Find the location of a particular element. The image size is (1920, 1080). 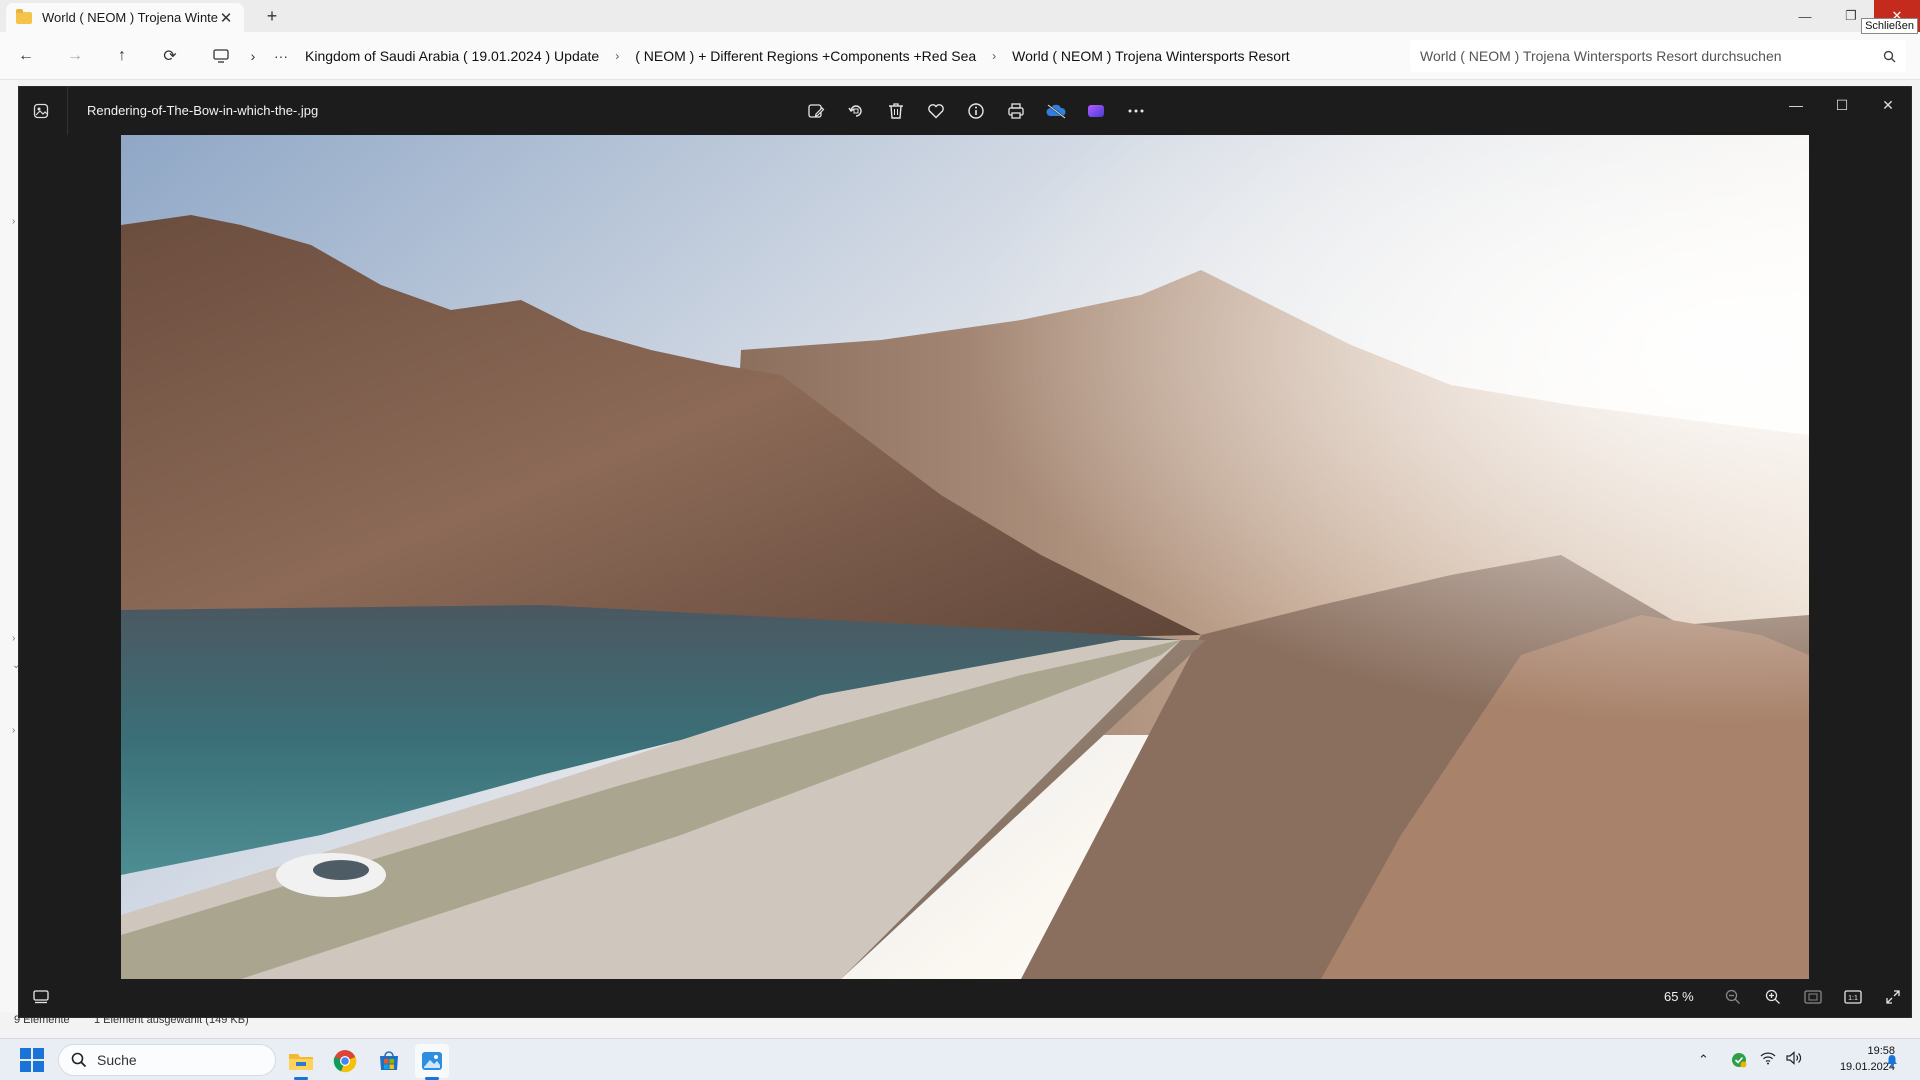

store-icon is located at coordinates (389, 1061).